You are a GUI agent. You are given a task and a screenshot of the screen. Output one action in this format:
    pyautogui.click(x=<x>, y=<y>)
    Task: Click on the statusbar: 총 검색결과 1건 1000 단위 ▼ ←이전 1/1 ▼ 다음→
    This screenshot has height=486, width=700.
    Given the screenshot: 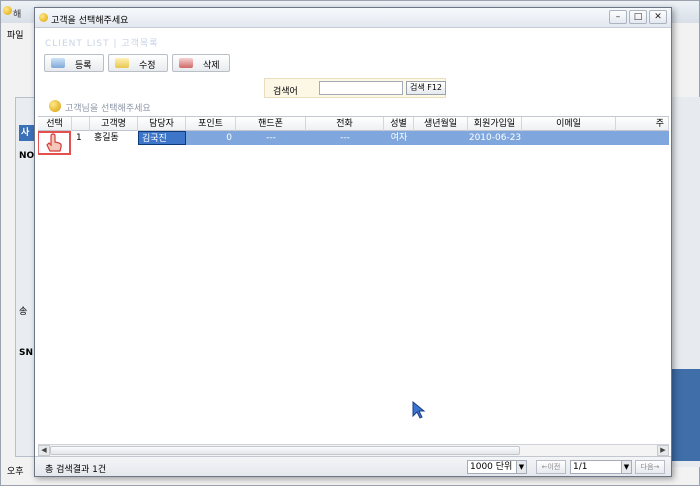 What is the action you would take?
    pyautogui.click(x=353, y=466)
    